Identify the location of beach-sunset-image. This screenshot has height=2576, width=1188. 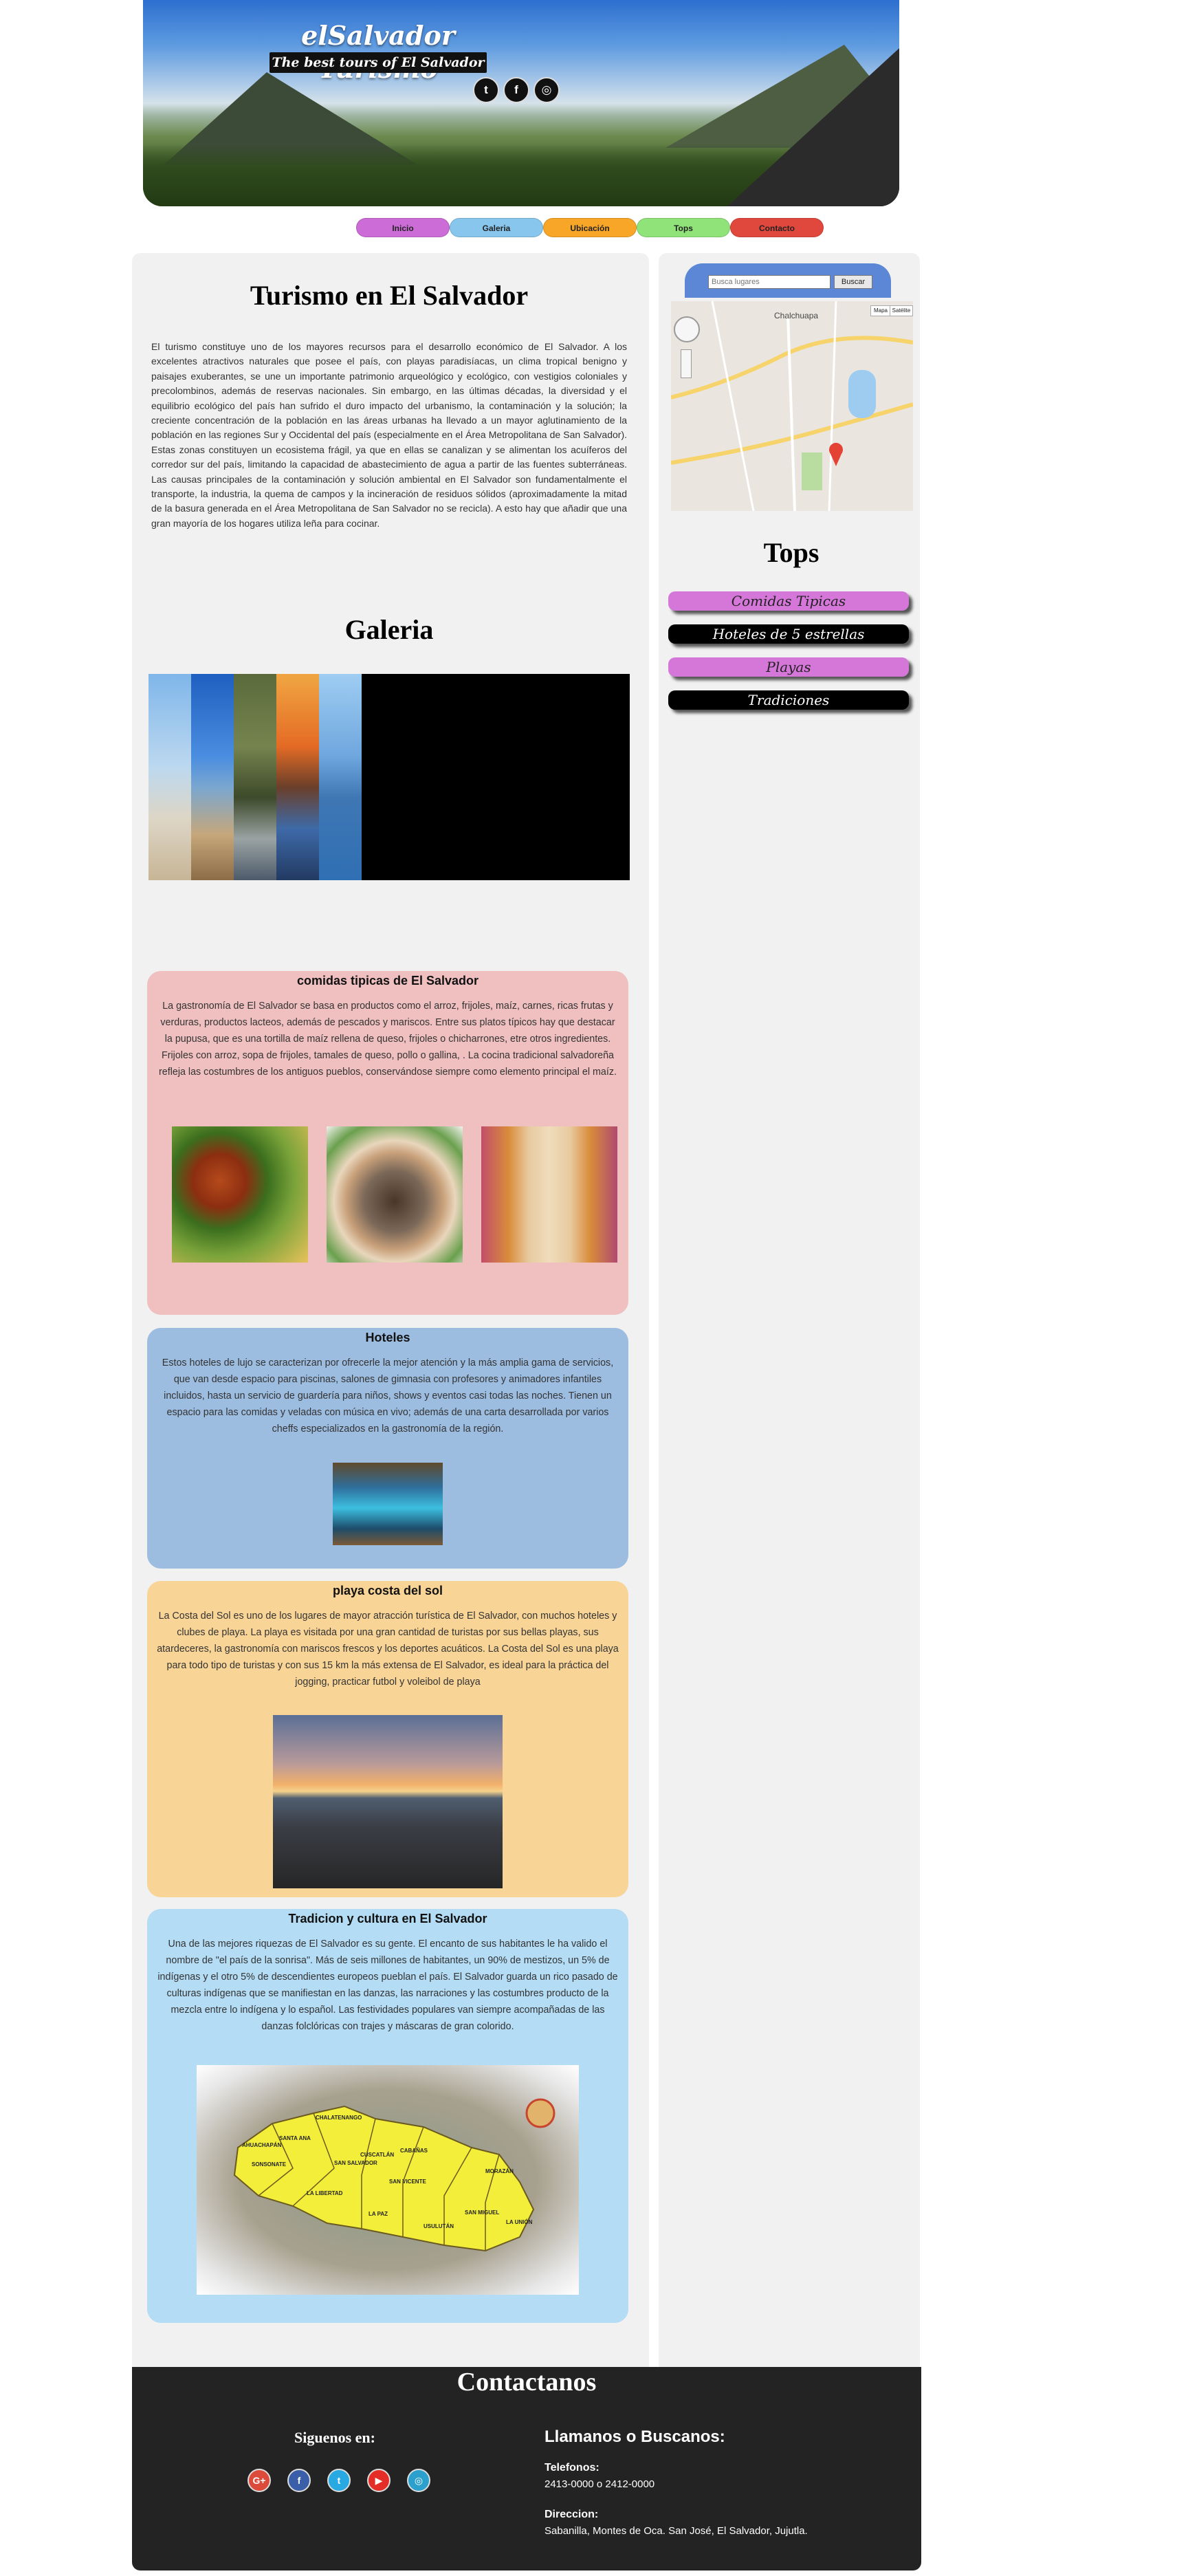
(388, 1801).